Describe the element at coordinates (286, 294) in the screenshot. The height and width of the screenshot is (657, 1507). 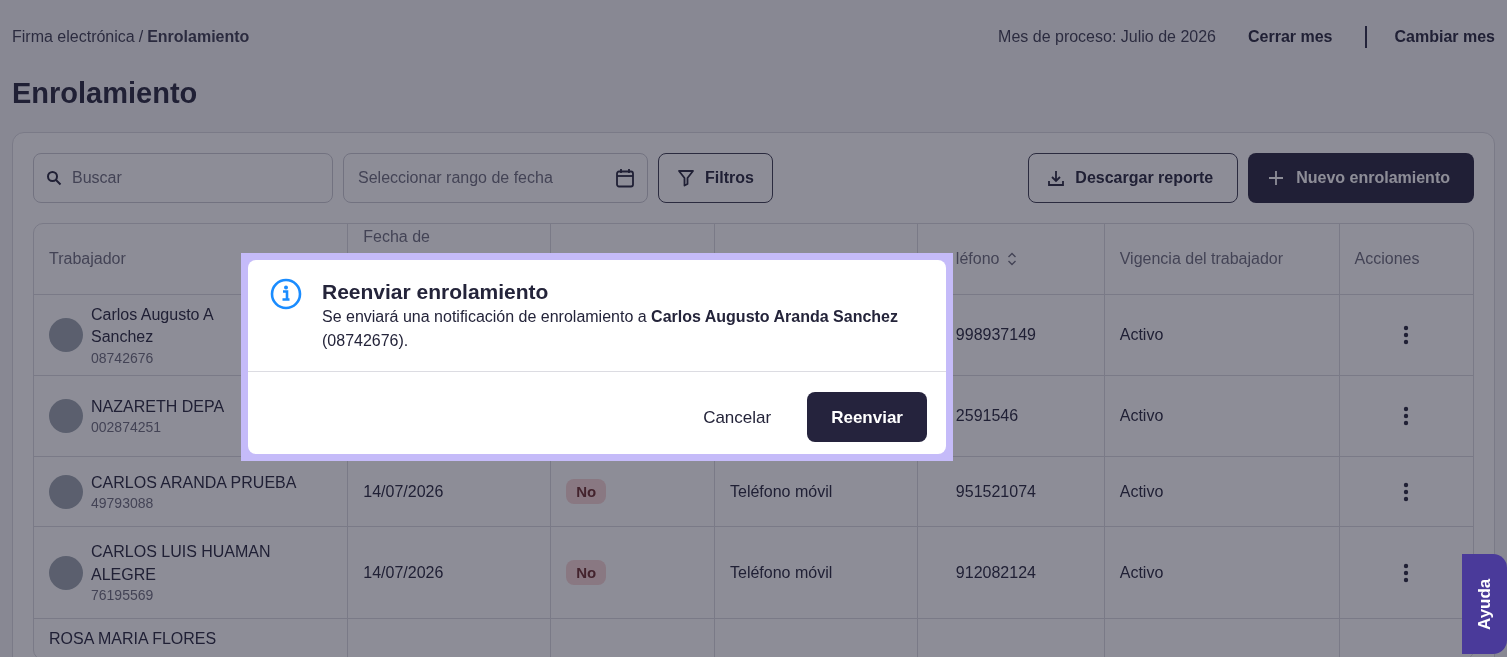
I see `info-icon` at that location.